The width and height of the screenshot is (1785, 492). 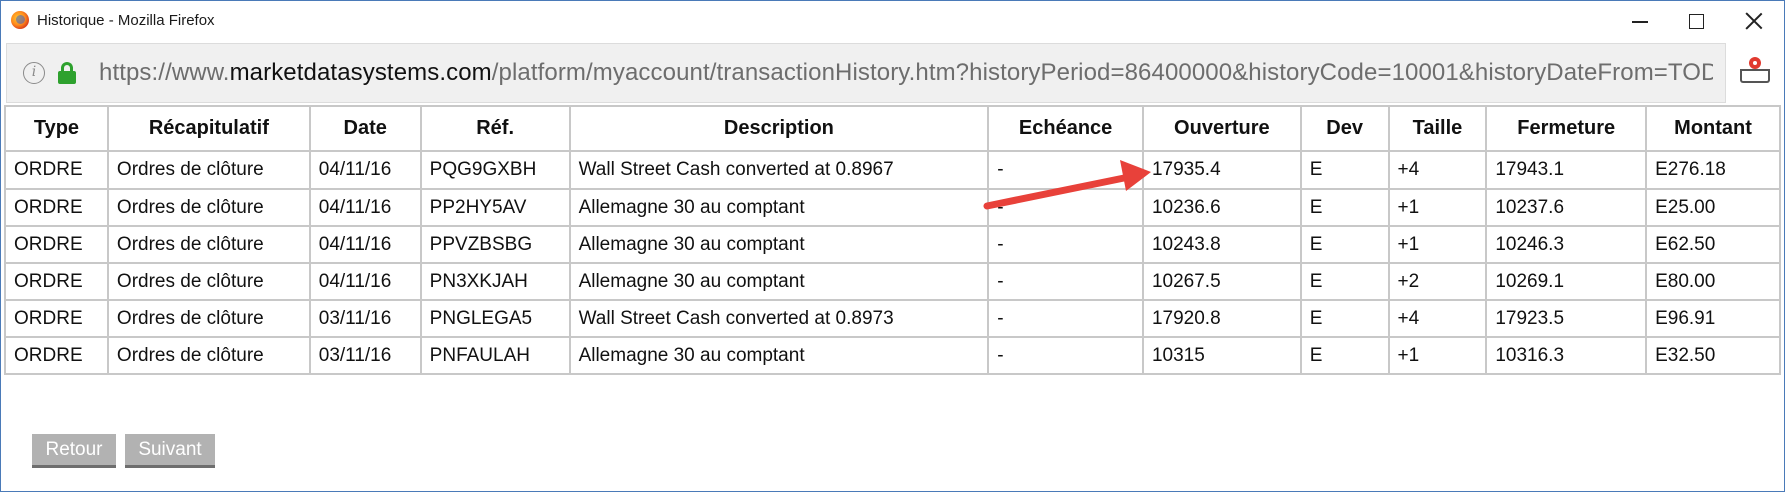 I want to click on column-header: Récapitulatif, so click(x=208, y=128).